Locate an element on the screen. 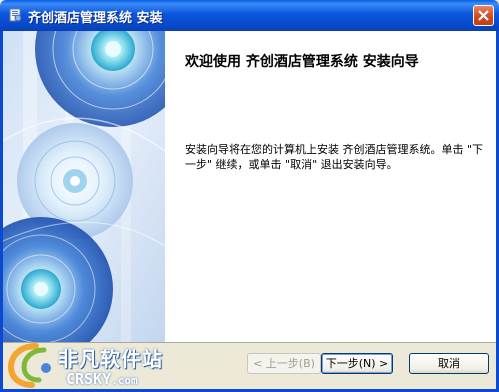 This screenshot has height=392, width=499. window-title: 齐创酒店管理系统 安装 is located at coordinates (95, 18).